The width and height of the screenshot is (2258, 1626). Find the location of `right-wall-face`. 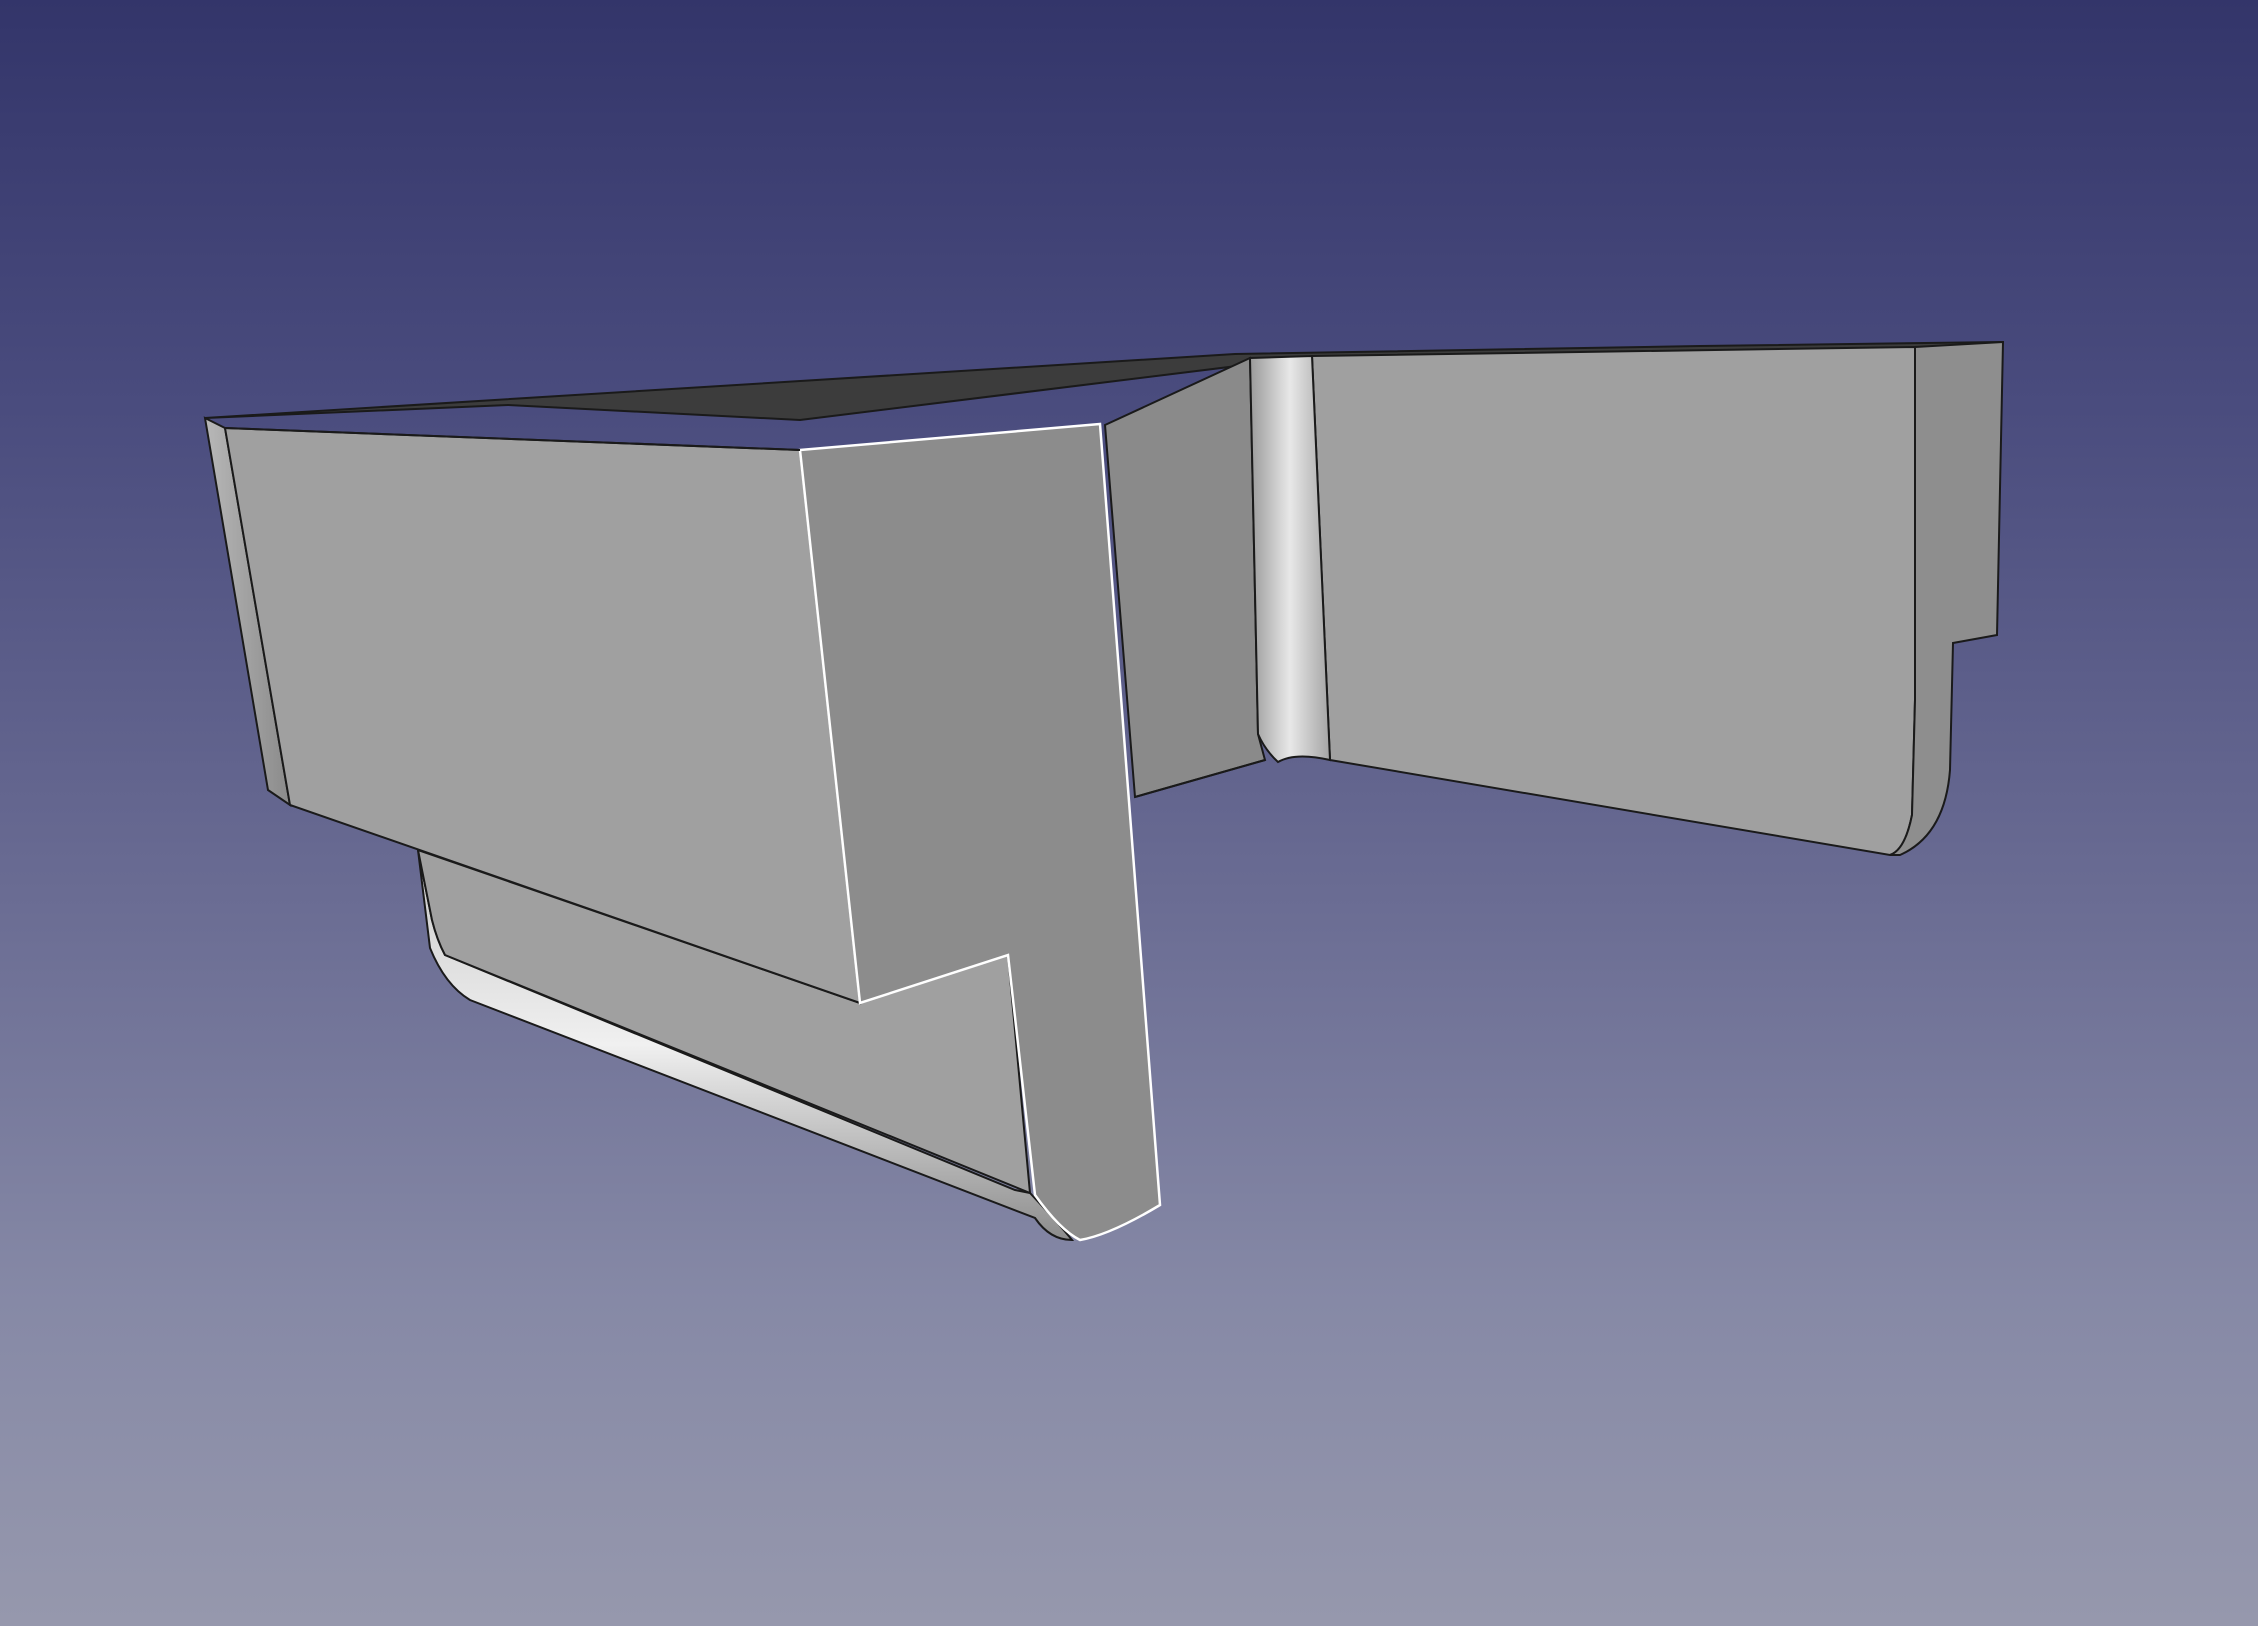

right-wall-face is located at coordinates (1613, 601).